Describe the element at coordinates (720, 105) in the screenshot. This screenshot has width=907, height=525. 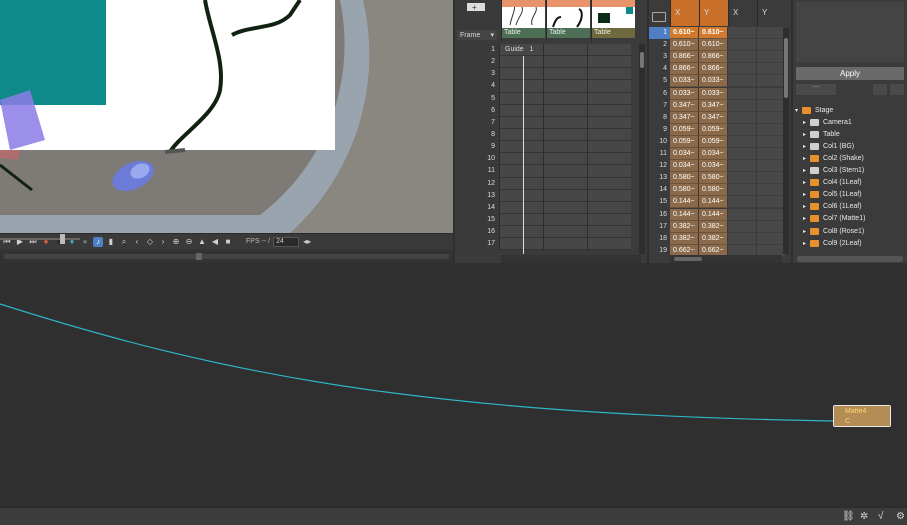
I see `function-row: 7 0.347~ 0.347~` at that location.